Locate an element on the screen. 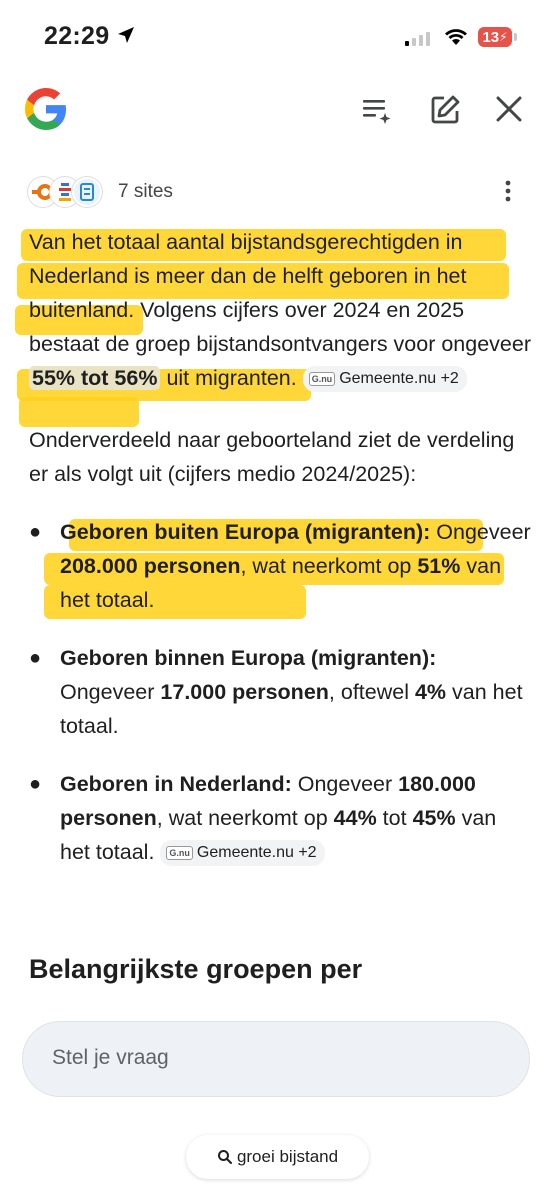  percentage-highlight: 55% tot 56% is located at coordinates (95, 378).